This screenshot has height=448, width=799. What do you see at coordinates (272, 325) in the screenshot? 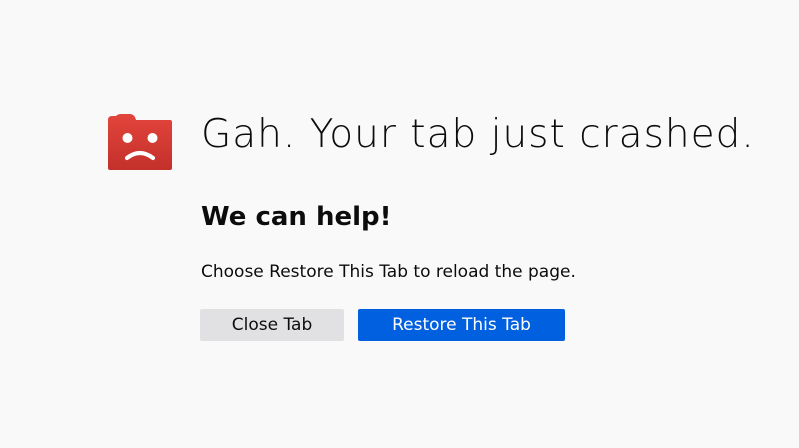
I see `close-tab-button: Close Tab` at bounding box center [272, 325].